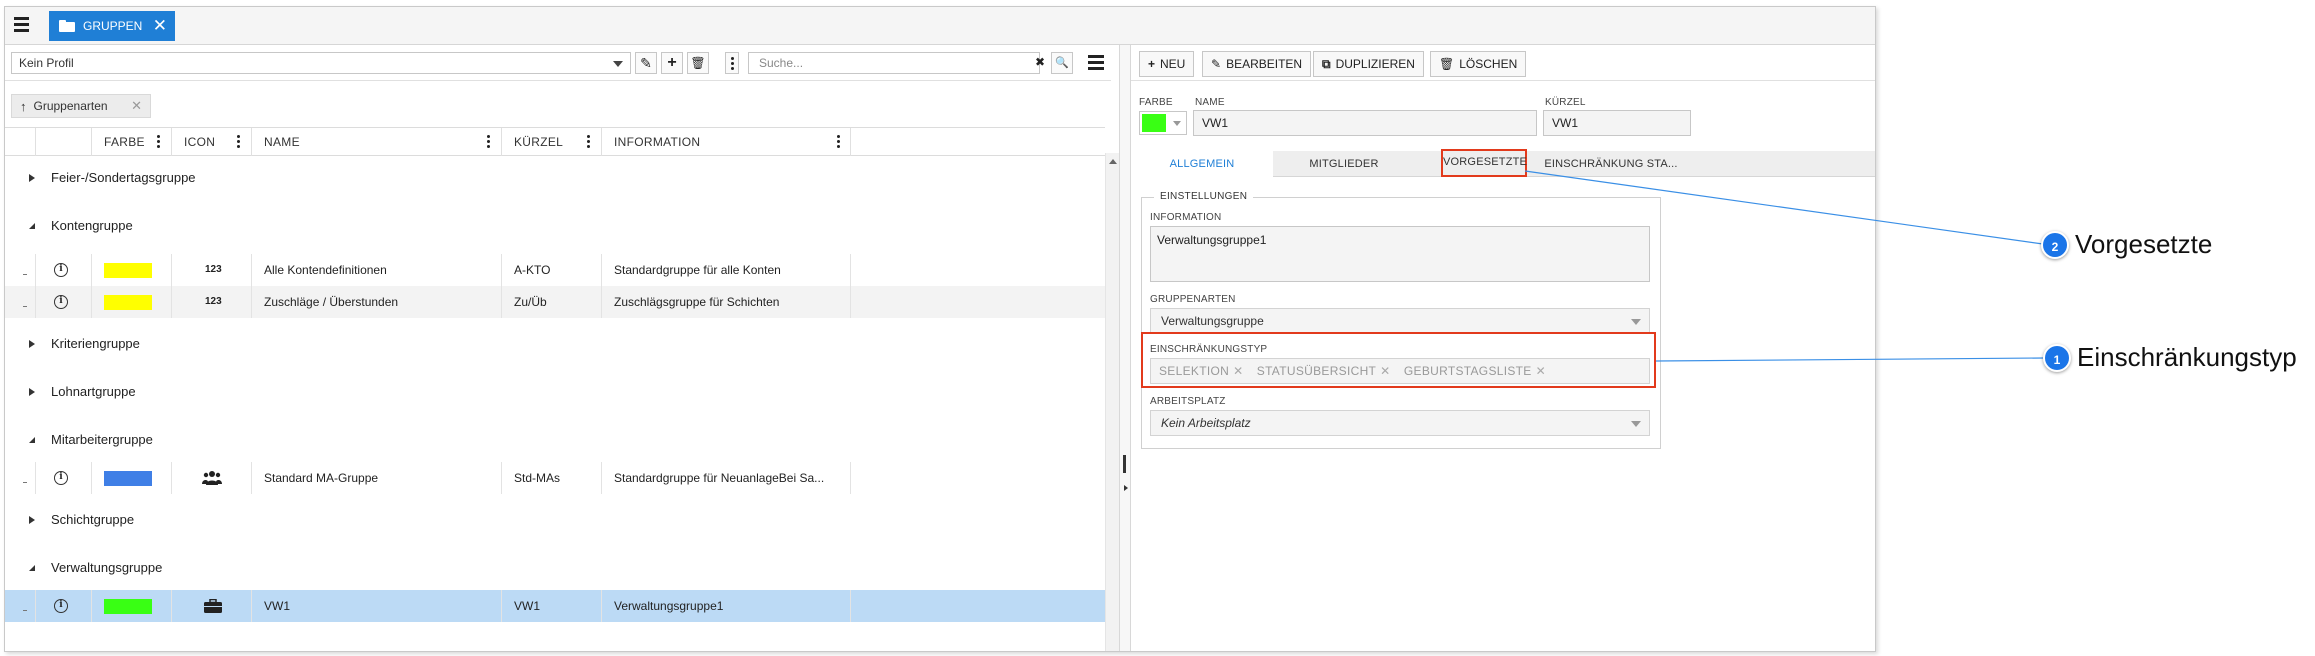 The width and height of the screenshot is (2315, 656). I want to click on col-information-kebab-icon, so click(838, 142).